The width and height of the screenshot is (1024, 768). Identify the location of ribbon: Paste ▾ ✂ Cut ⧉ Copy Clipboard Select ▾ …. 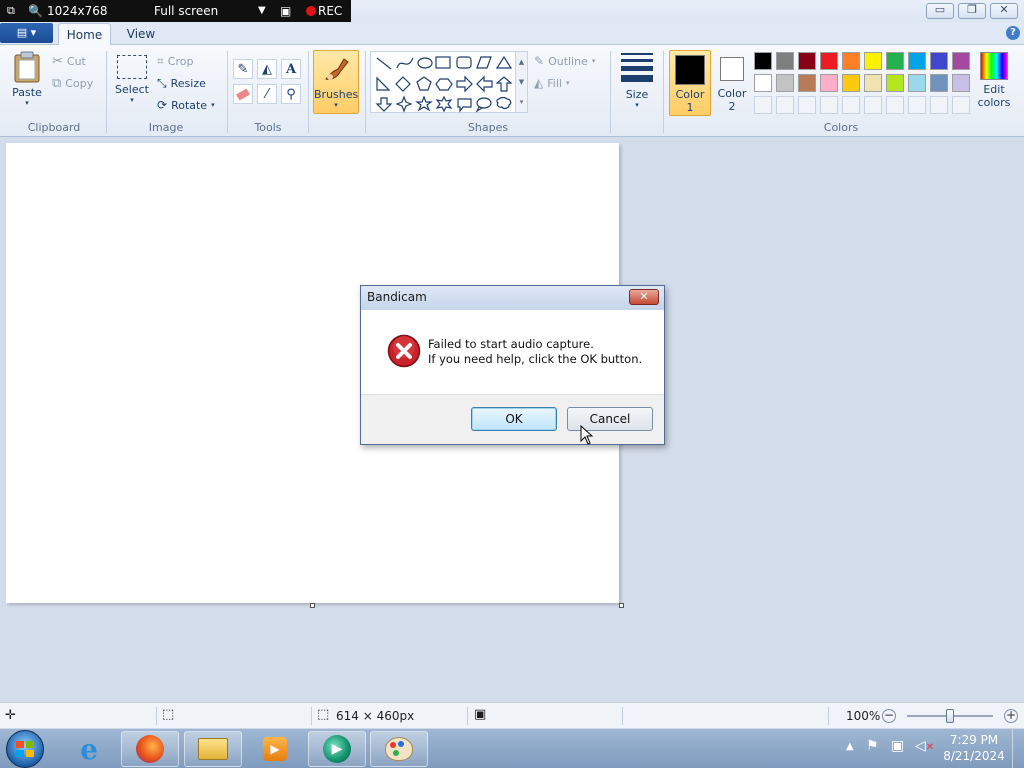
(512, 91).